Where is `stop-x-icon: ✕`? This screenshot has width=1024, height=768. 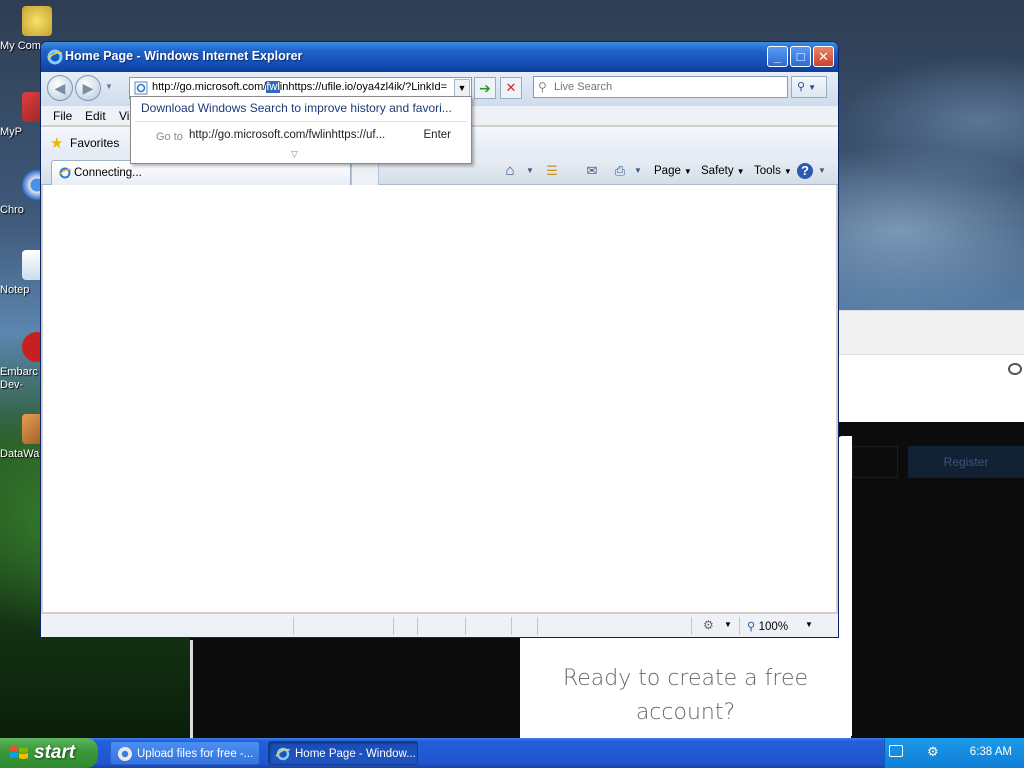
stop-x-icon: ✕ is located at coordinates (511, 87).